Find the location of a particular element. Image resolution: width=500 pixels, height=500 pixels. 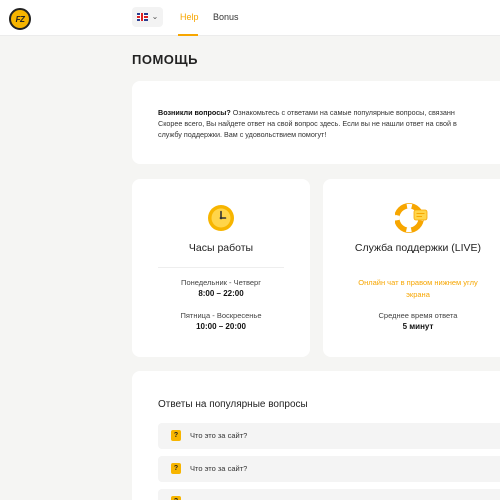

working-hours-title: Часы работы is located at coordinates (221, 248).